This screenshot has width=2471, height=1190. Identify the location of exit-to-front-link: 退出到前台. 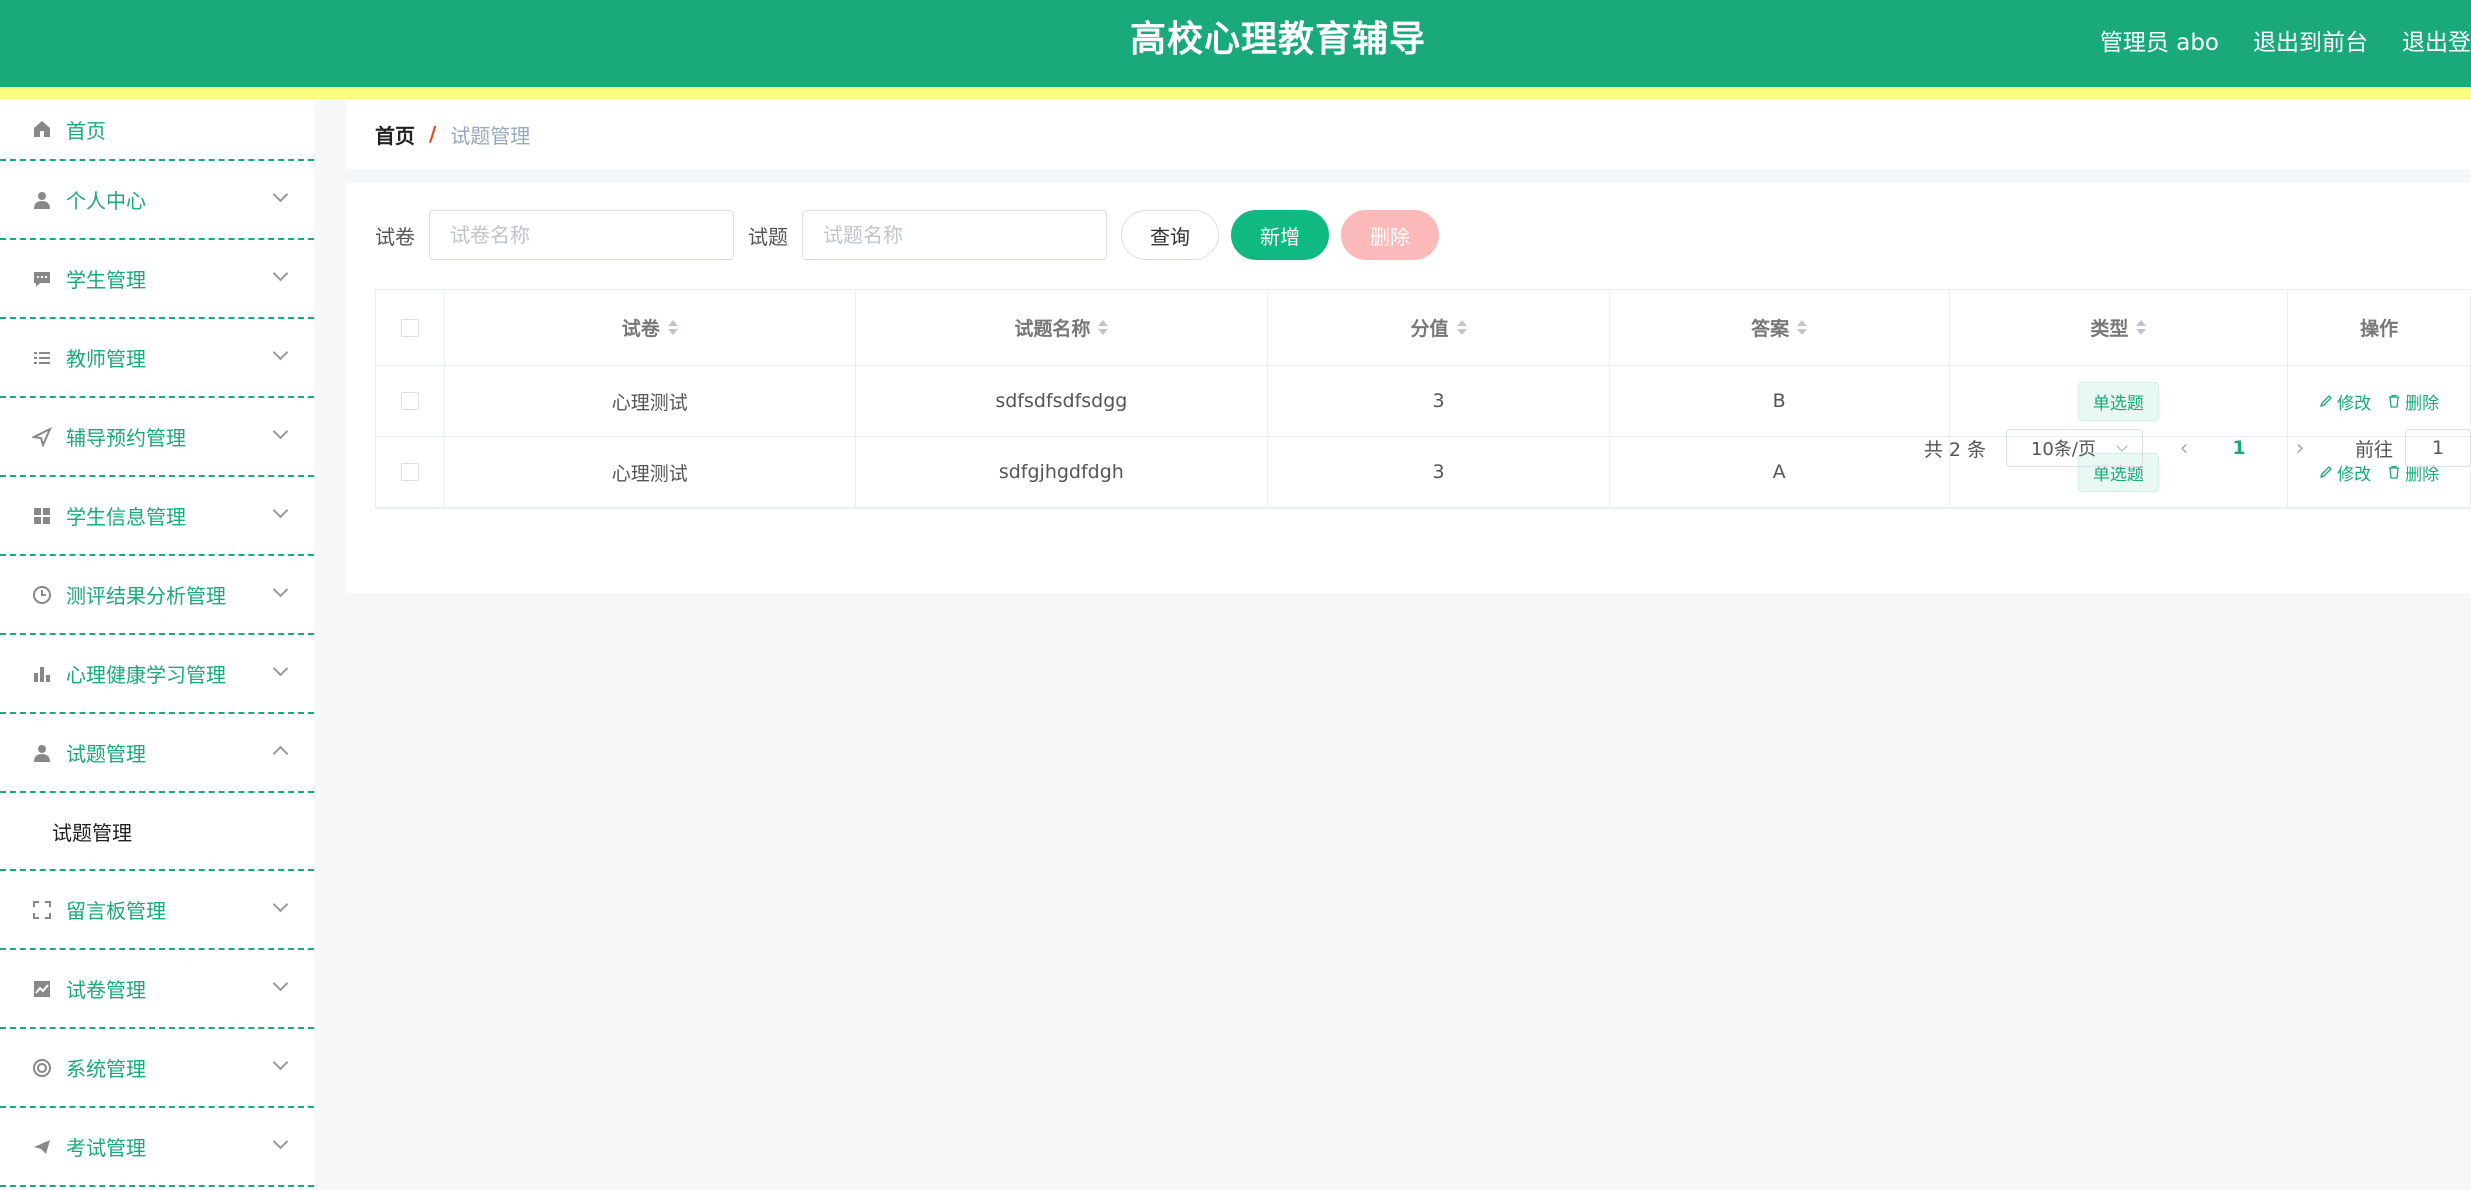
(2310, 40).